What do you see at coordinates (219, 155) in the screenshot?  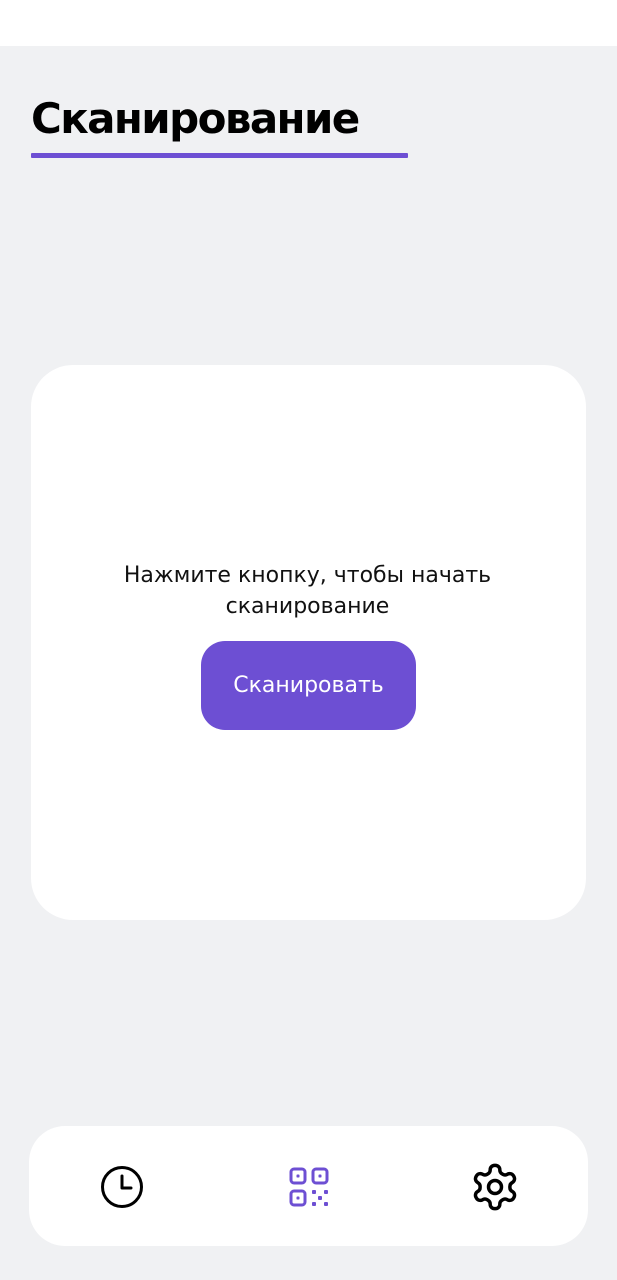 I see `title-underline` at bounding box center [219, 155].